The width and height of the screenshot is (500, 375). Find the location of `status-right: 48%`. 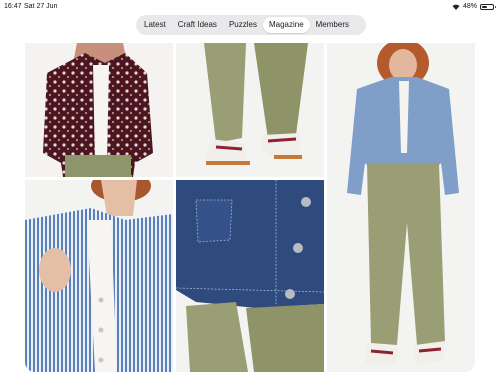

status-right: 48% is located at coordinates (474, 6).